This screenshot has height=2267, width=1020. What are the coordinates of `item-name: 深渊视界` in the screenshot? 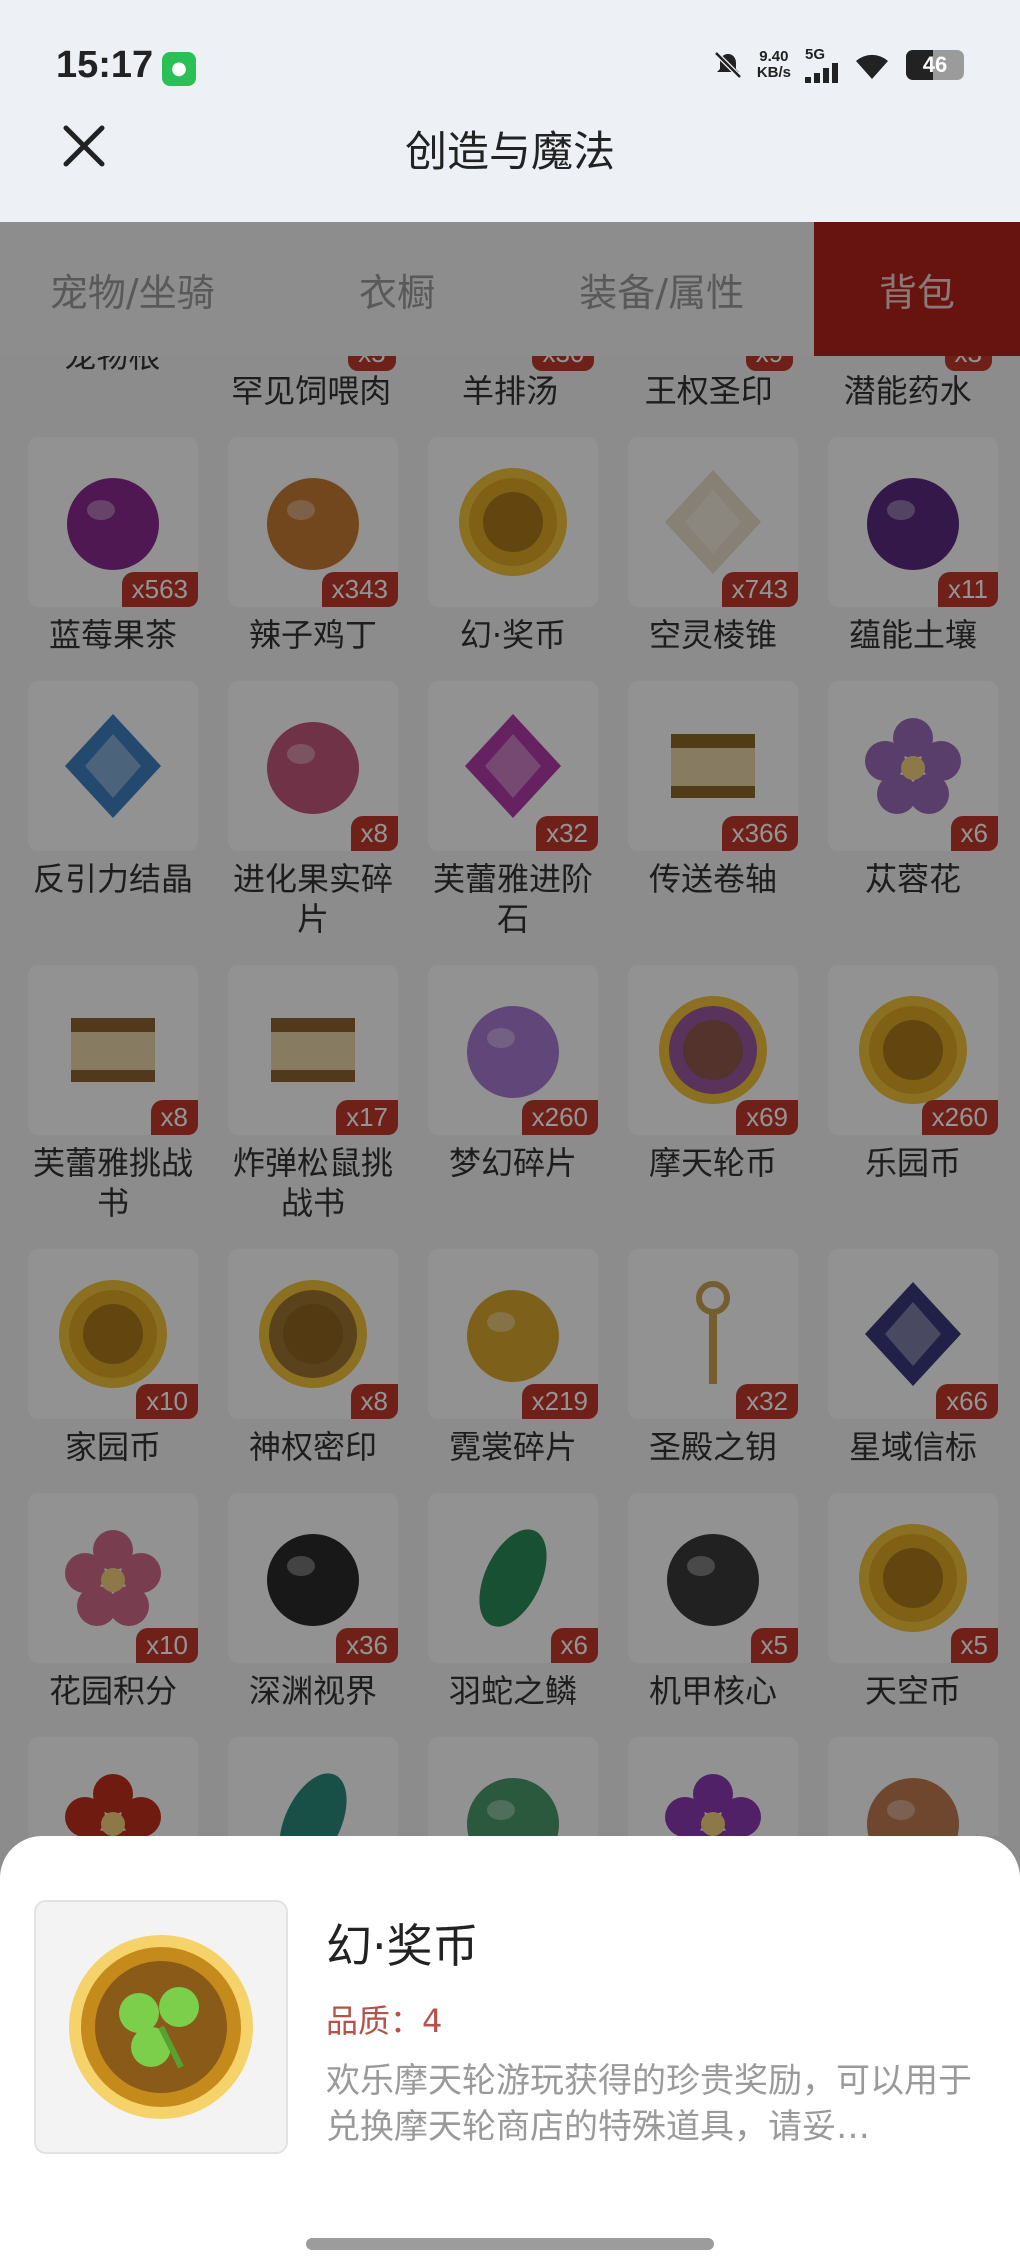 It's located at (312, 1691).